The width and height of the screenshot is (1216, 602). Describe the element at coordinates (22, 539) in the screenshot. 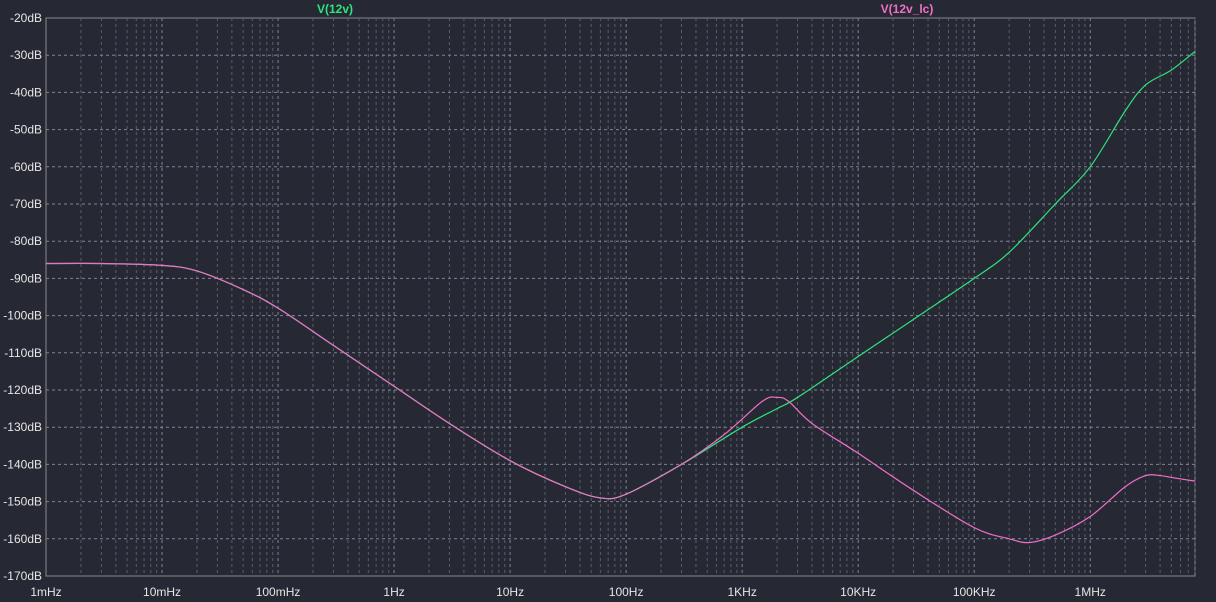

I see `y-tick-label: -160dB` at that location.